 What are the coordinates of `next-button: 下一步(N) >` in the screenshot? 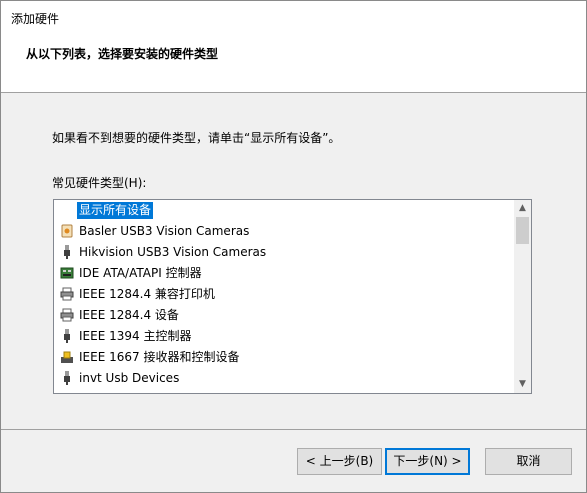 It's located at (427, 461).